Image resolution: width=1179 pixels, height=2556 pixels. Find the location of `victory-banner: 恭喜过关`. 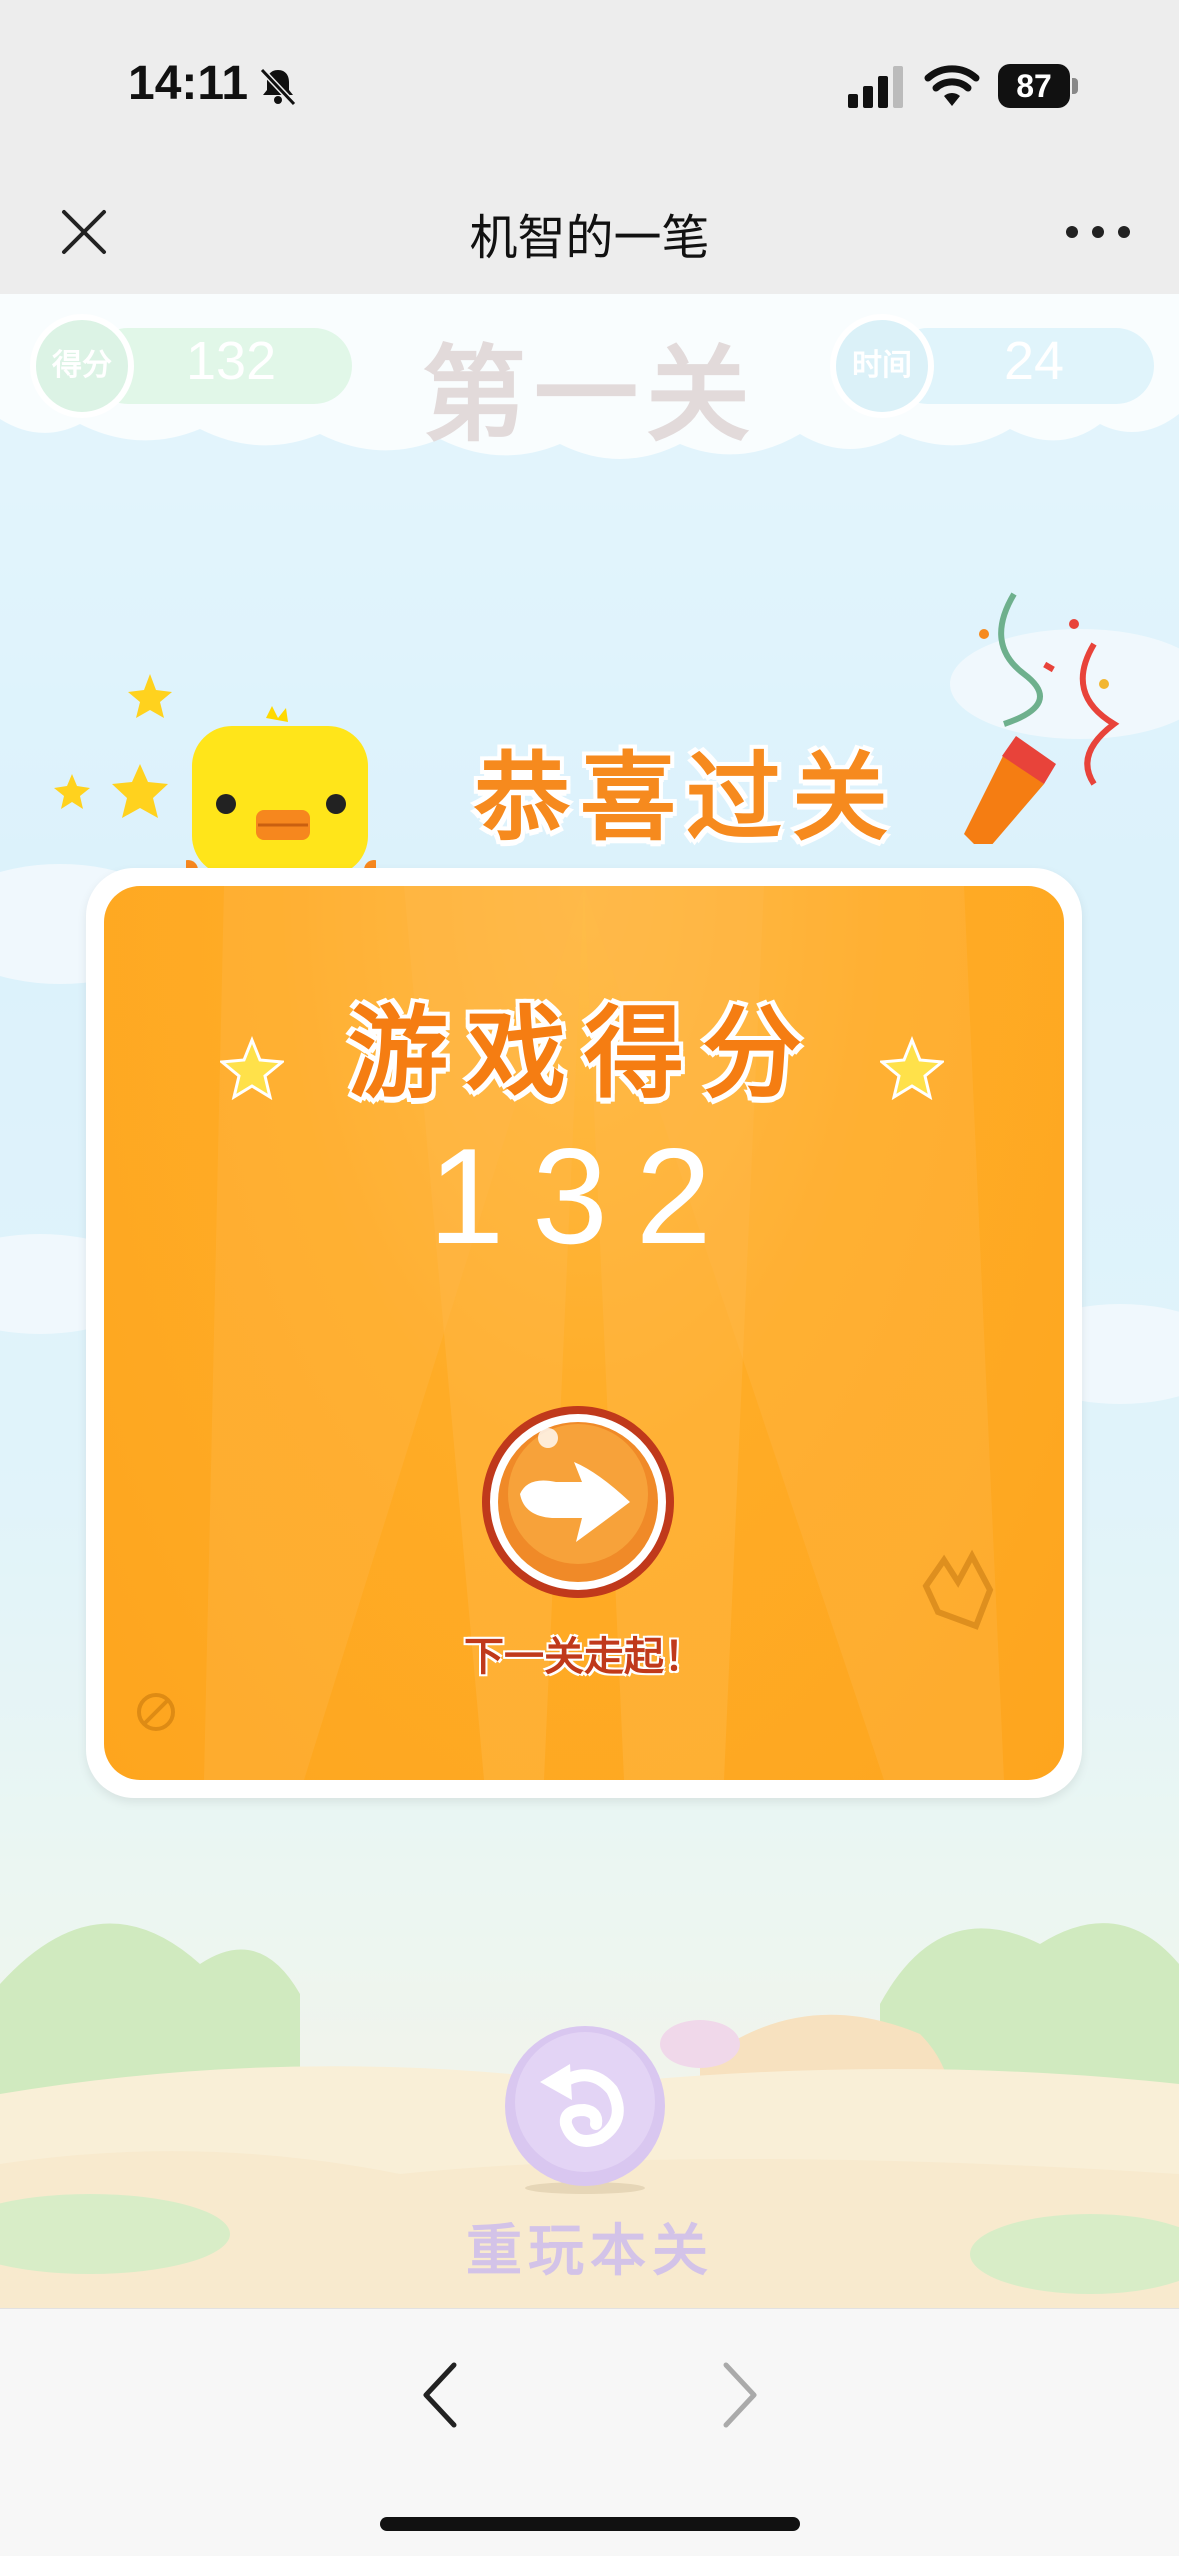

victory-banner: 恭喜过关 is located at coordinates (686, 798).